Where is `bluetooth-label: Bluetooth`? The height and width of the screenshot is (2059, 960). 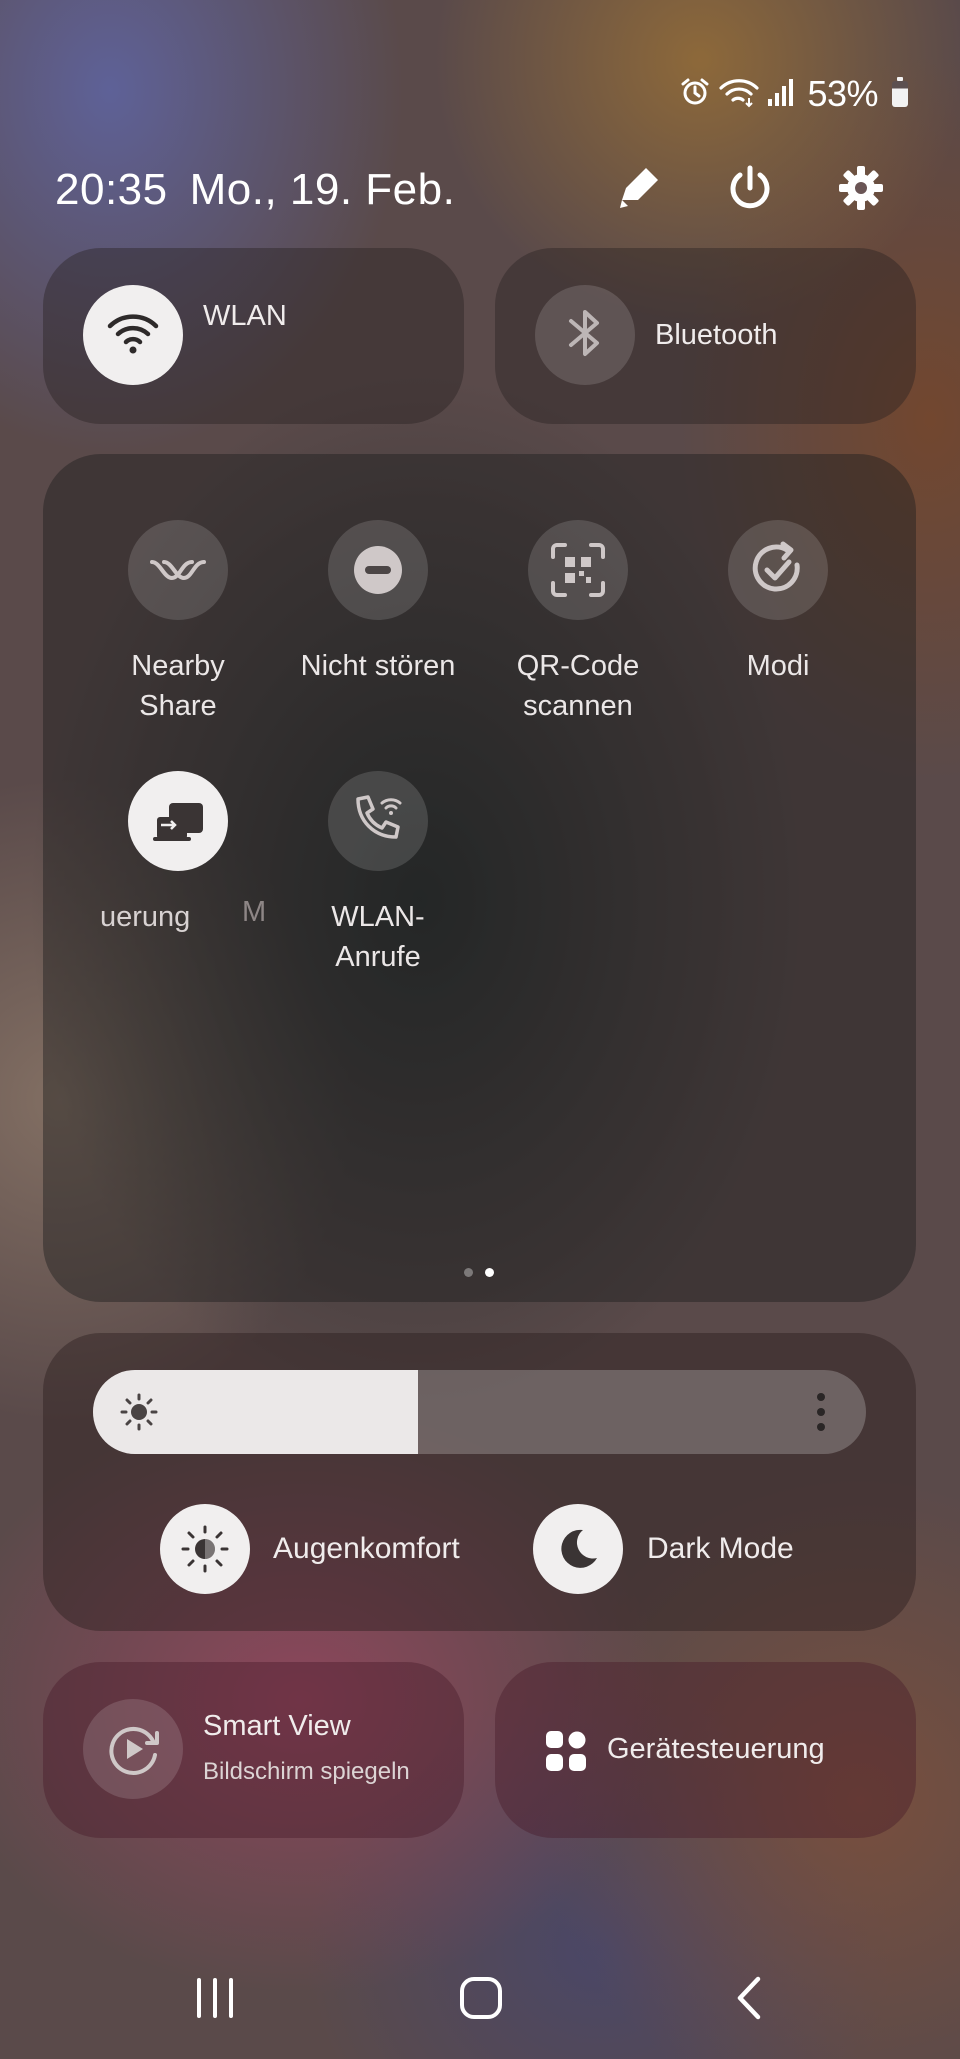
bluetooth-label: Bluetooth is located at coordinates (716, 335).